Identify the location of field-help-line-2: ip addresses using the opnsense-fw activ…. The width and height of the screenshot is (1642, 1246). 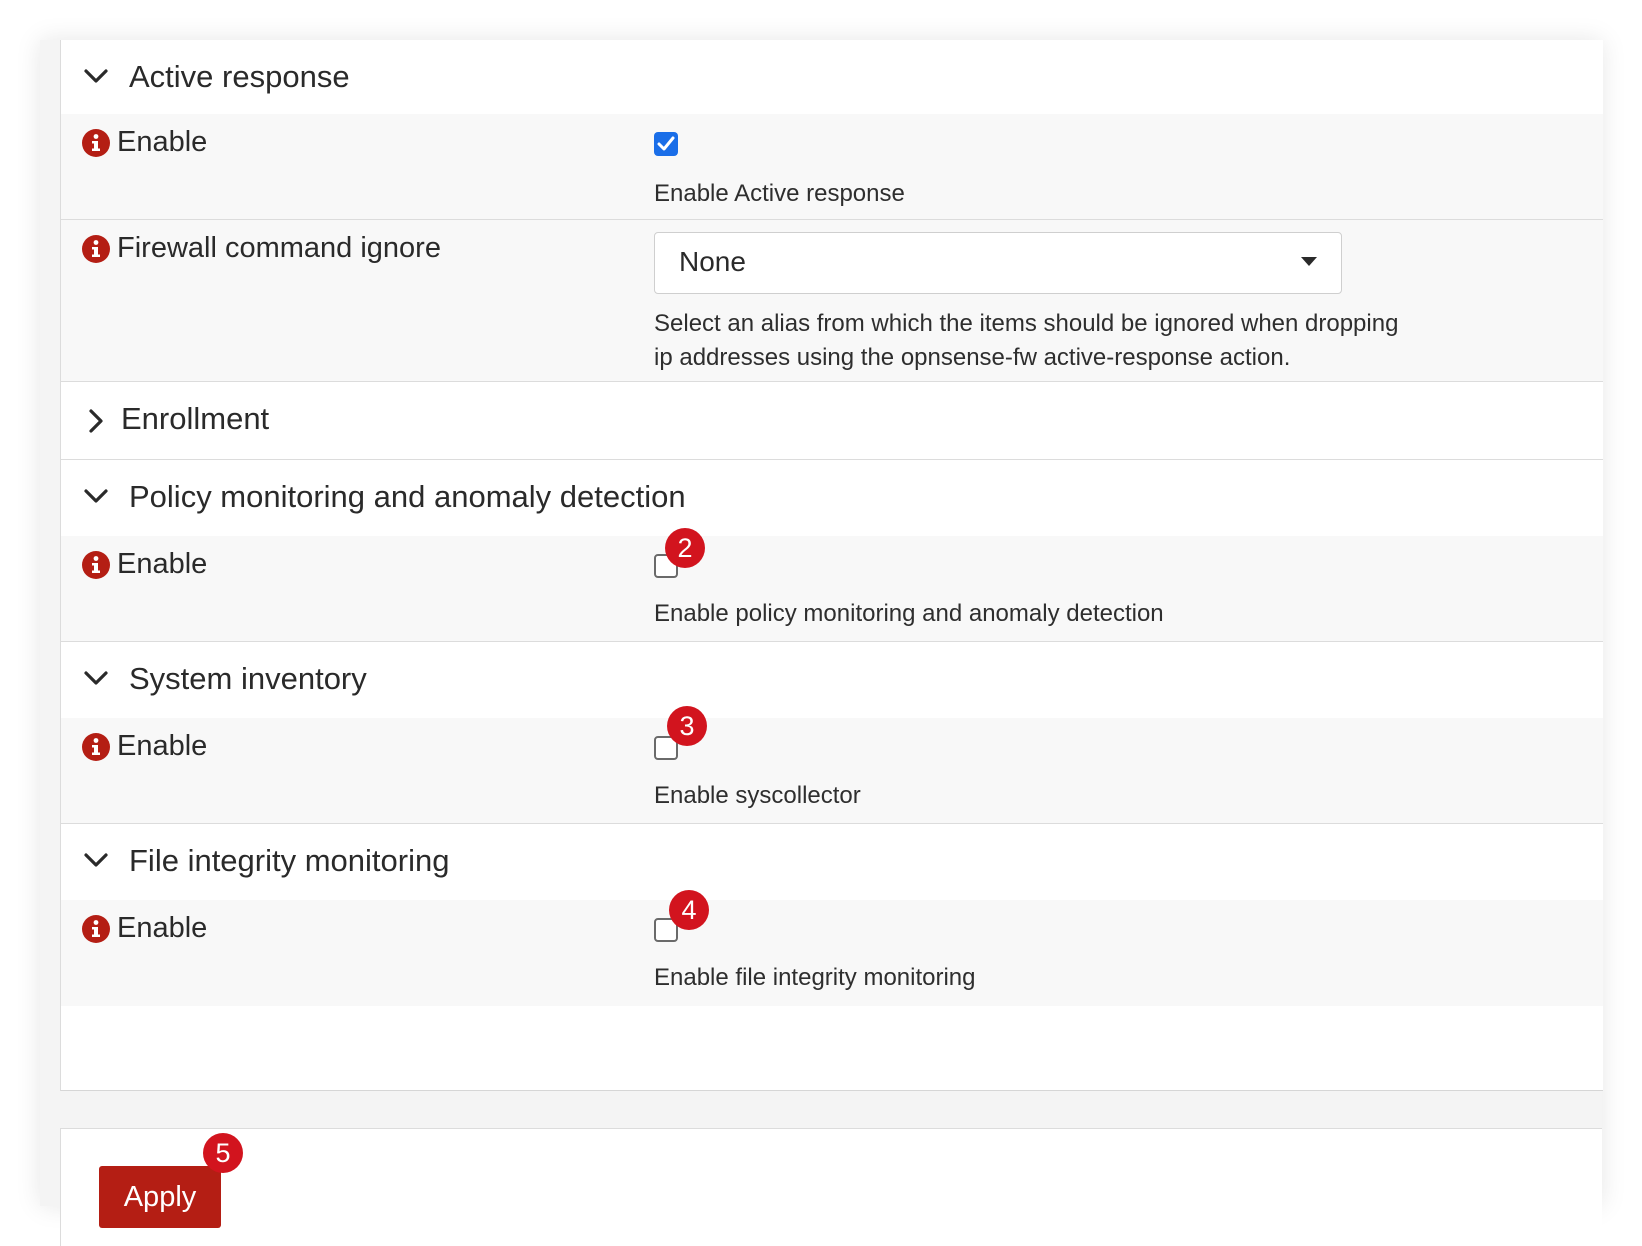
(972, 357).